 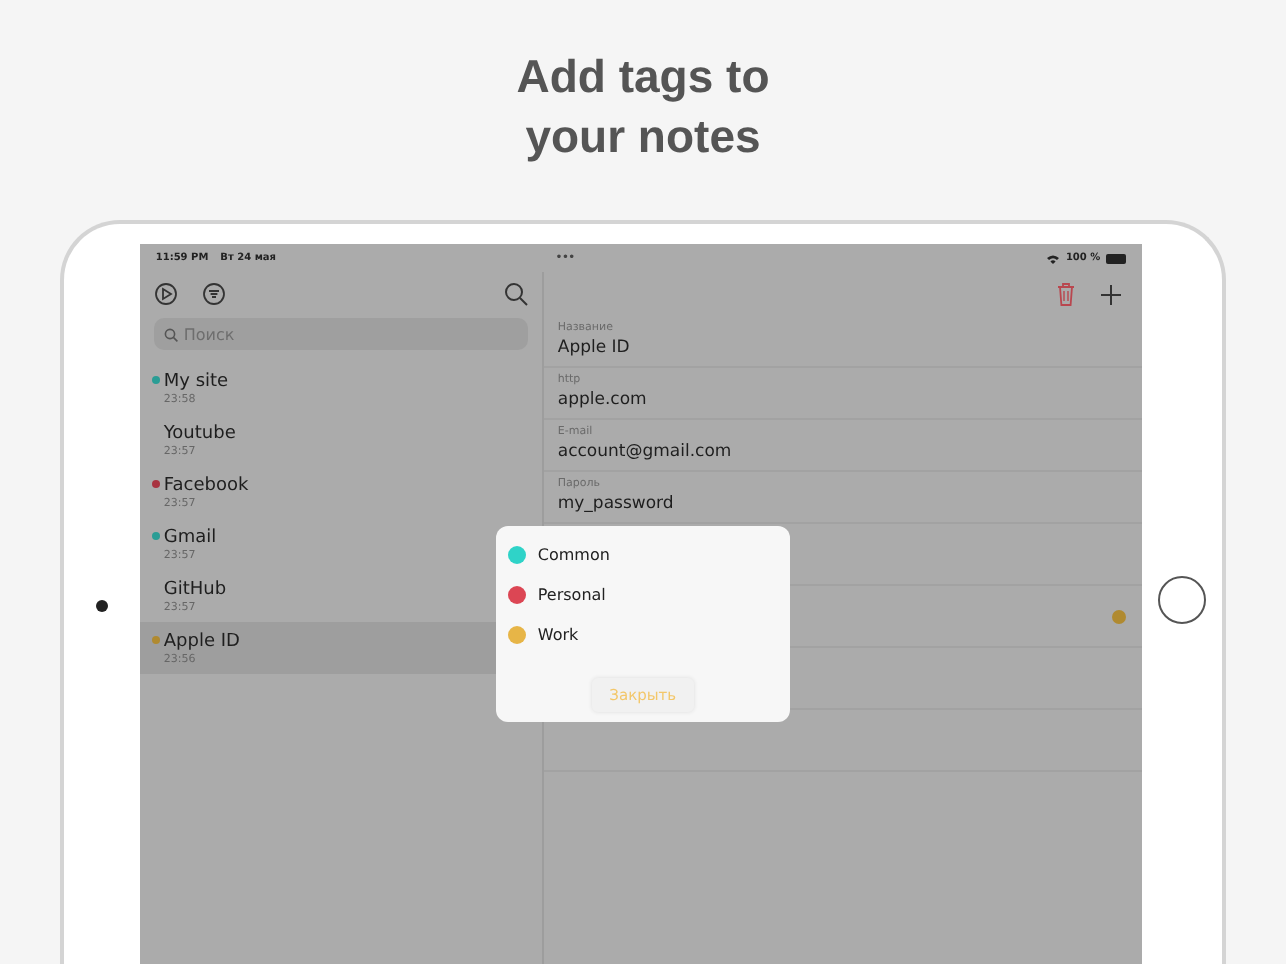 I want to click on note-title: My site, so click(x=197, y=381).